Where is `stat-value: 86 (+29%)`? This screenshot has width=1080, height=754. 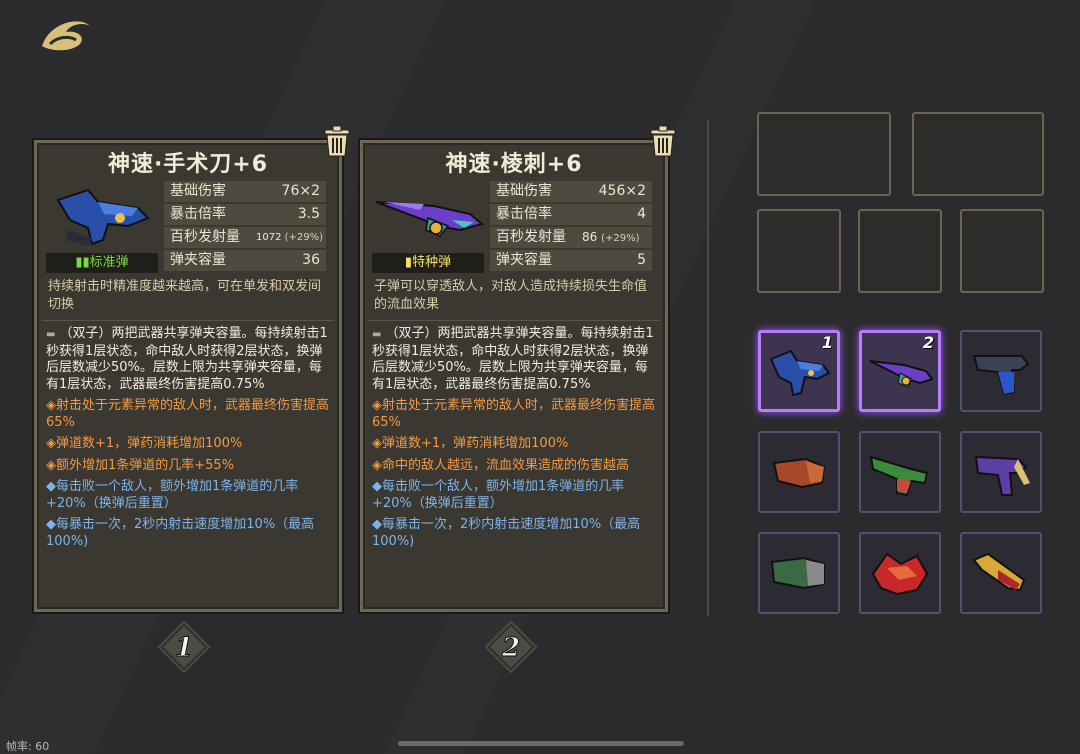 stat-value: 86 (+29%) is located at coordinates (611, 238).